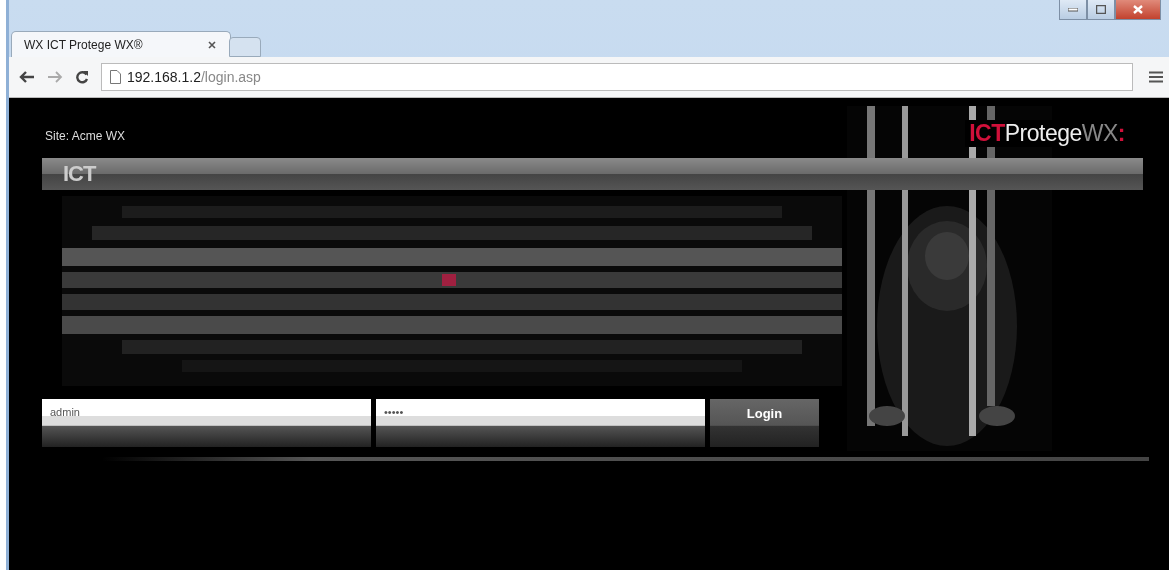 The width and height of the screenshot is (1169, 570). Describe the element at coordinates (82, 77) in the screenshot. I see `reload-icon` at that location.